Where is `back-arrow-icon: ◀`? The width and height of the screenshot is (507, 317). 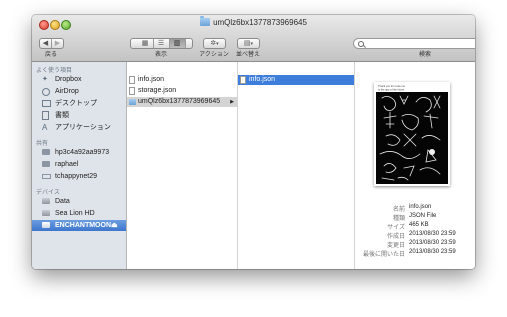
back-arrow-icon: ◀ is located at coordinates (46, 43).